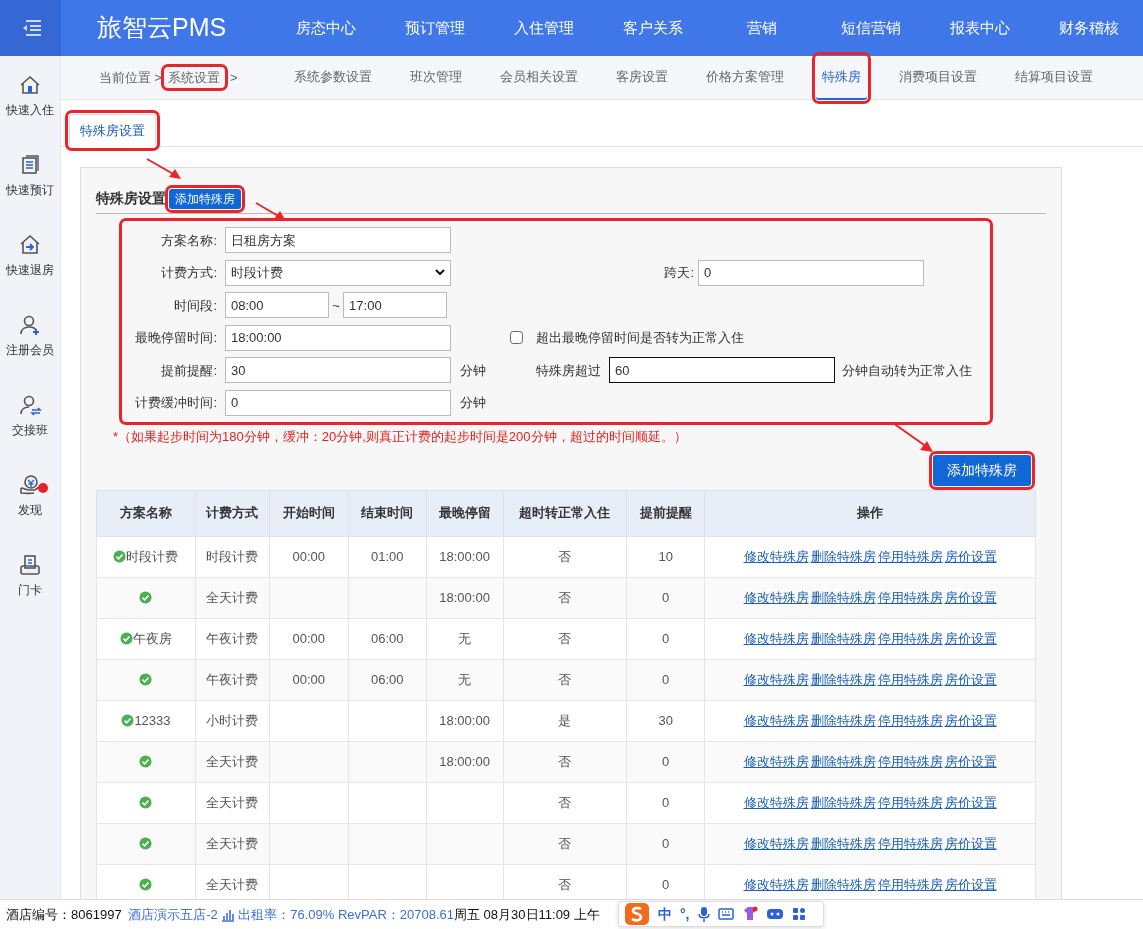  What do you see at coordinates (761, 28) in the screenshot?
I see `nav-menu-item: 营销` at bounding box center [761, 28].